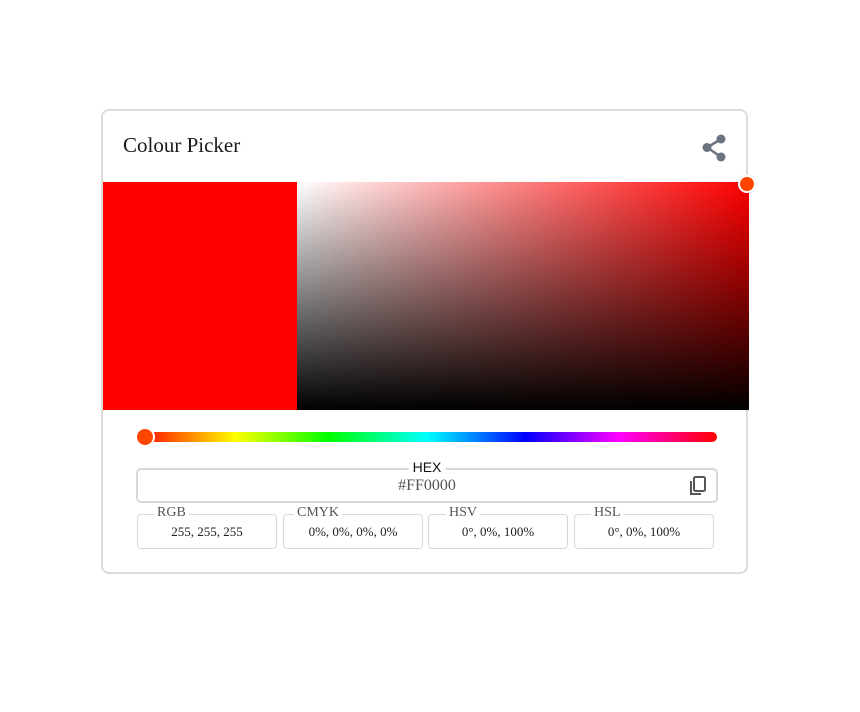 The width and height of the screenshot is (860, 712). I want to click on hsl-value: 0°, 0%, 100%, so click(644, 532).